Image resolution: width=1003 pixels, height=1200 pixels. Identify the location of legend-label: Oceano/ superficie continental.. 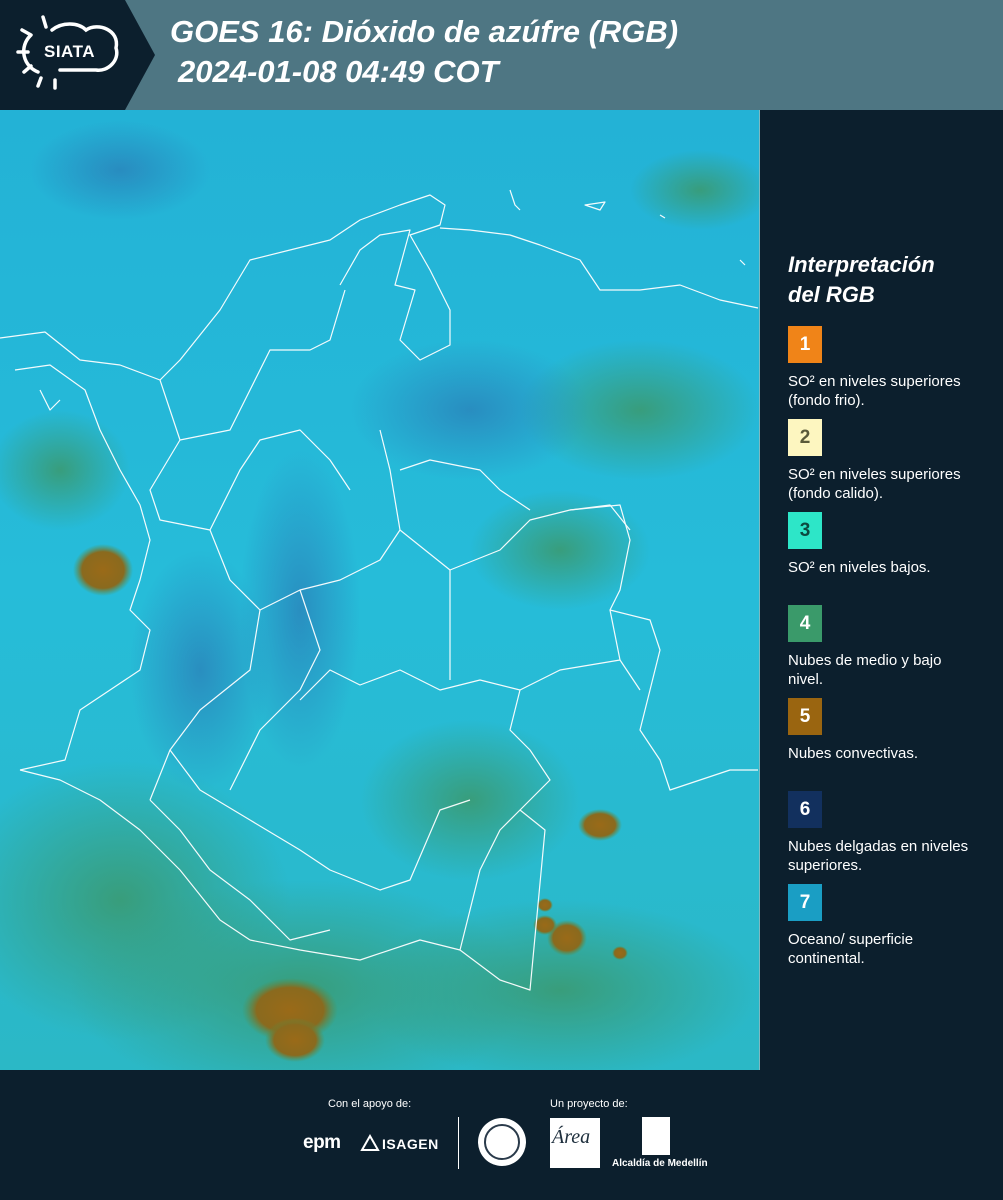
(851, 949).